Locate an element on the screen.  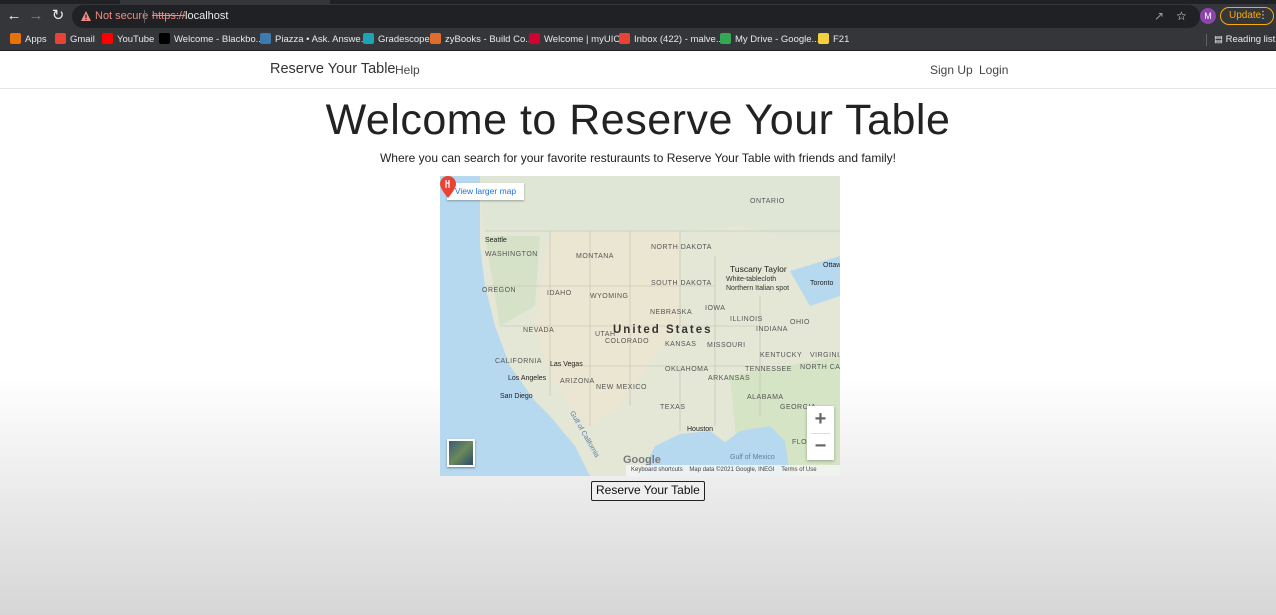
zoom-out-button: − is located at coordinates (820, 446).